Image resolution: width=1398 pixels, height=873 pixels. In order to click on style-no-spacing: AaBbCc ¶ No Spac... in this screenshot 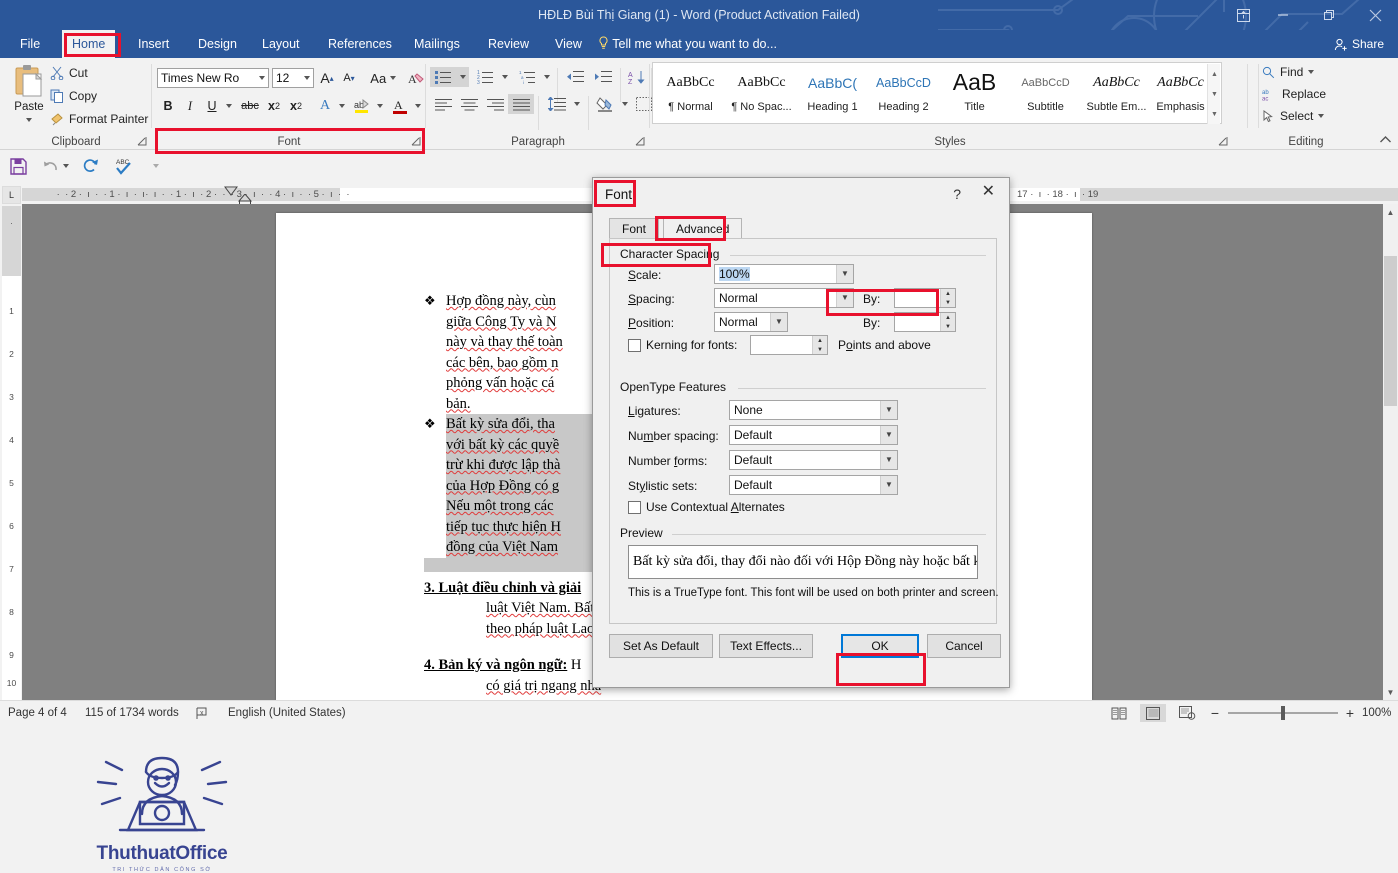, I will do `click(761, 93)`.